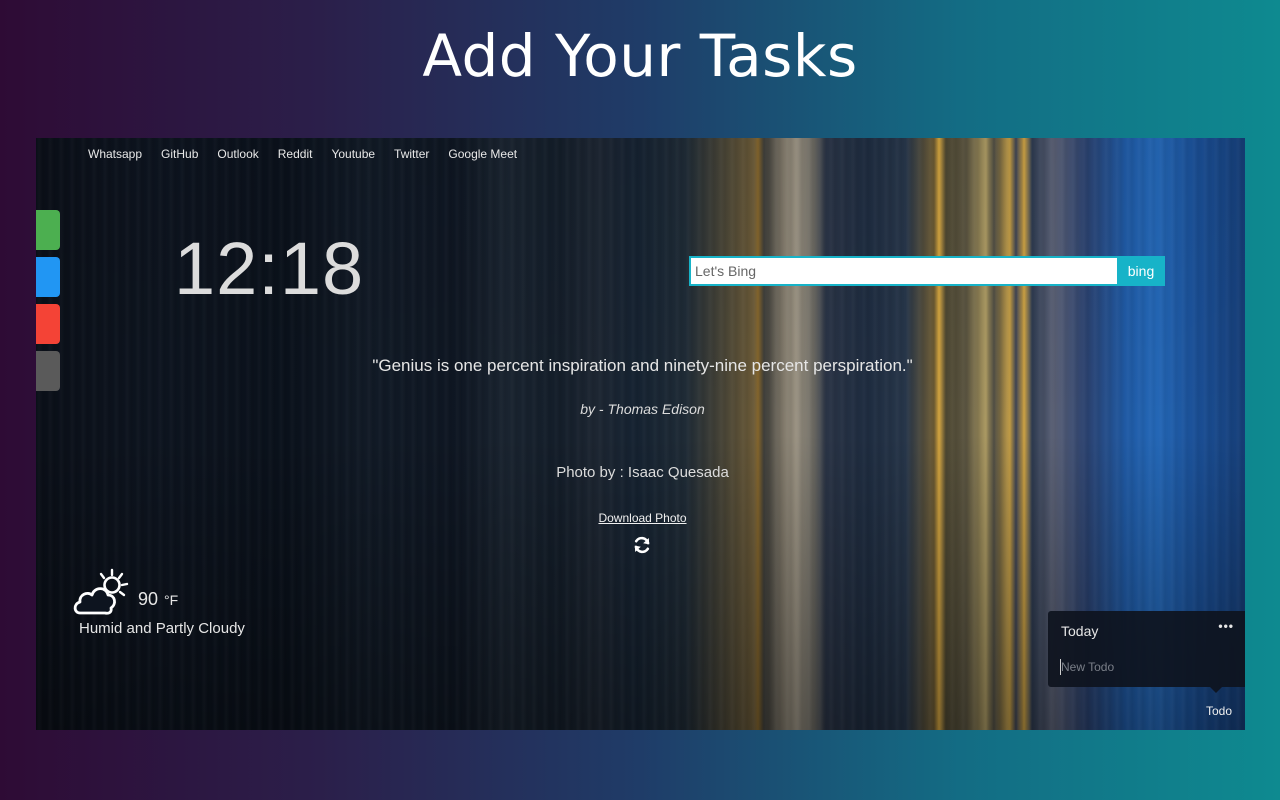 The image size is (1280, 800). I want to click on todo-panel-caret, so click(1216, 690).